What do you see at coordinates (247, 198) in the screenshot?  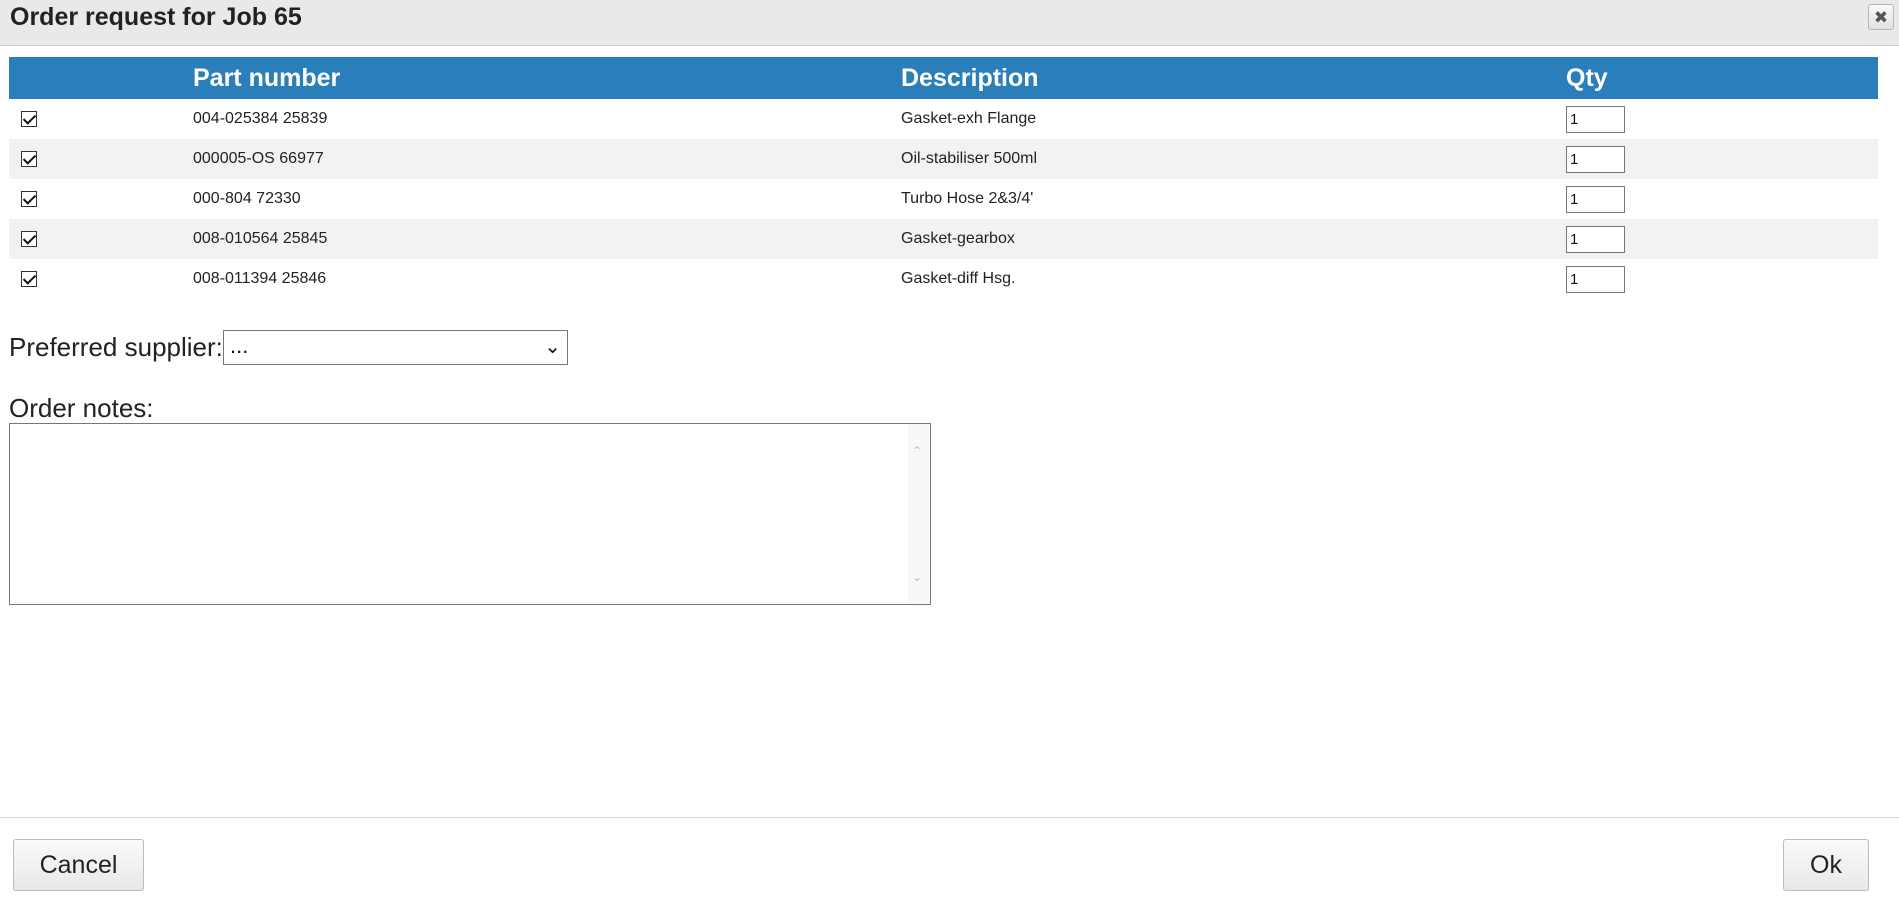 I see `part-number-cell: 000-804 72330` at bounding box center [247, 198].